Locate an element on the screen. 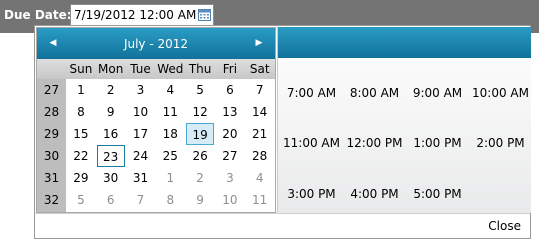 The image size is (539, 245). day-cell: 27 is located at coordinates (230, 156).